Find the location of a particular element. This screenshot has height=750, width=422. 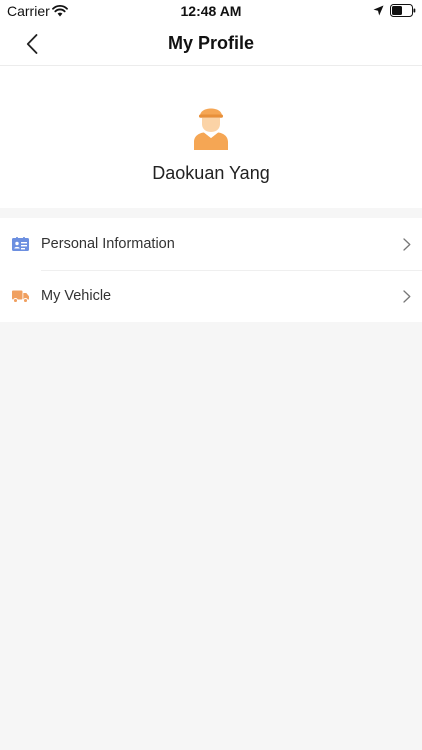

menu-item-personal-information: Personal Information is located at coordinates (211, 244).